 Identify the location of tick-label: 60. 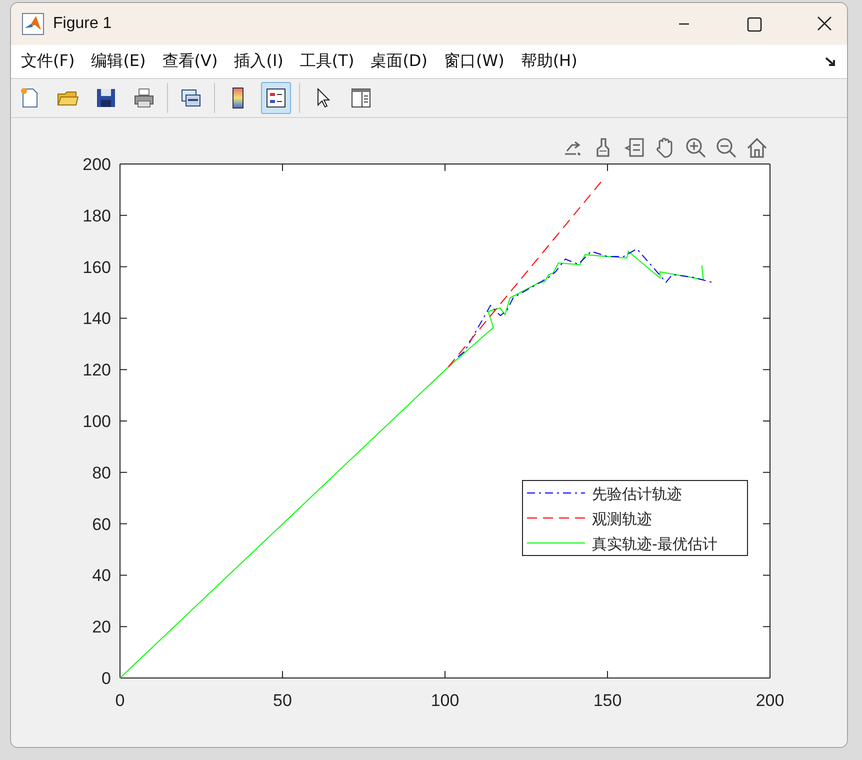
(101, 524).